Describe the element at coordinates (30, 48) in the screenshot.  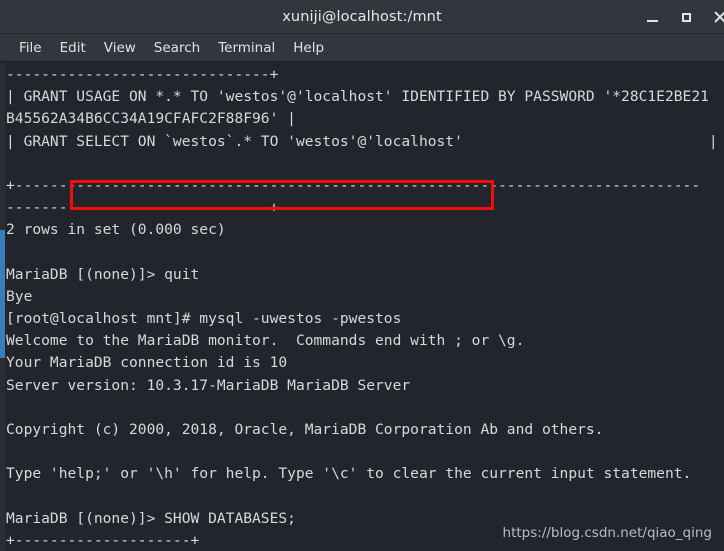
I see `menu-item-file: File` at that location.